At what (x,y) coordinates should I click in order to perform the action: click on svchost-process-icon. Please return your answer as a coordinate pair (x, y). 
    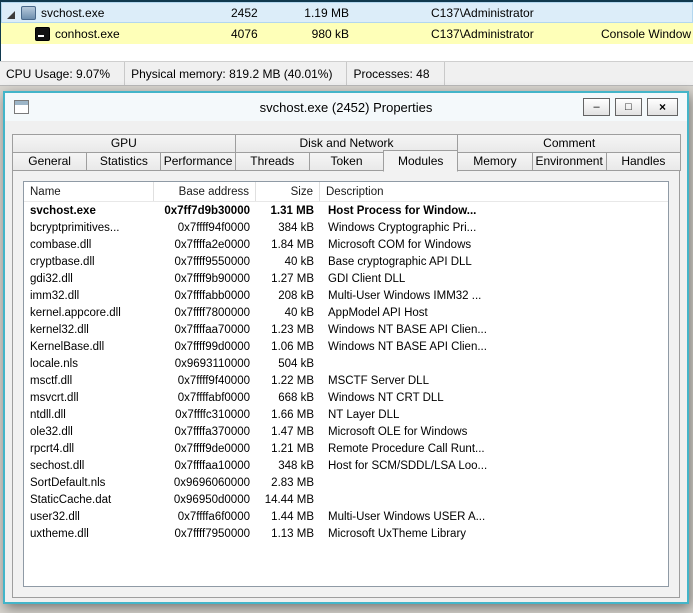
    Looking at the image, I should click on (28, 12).